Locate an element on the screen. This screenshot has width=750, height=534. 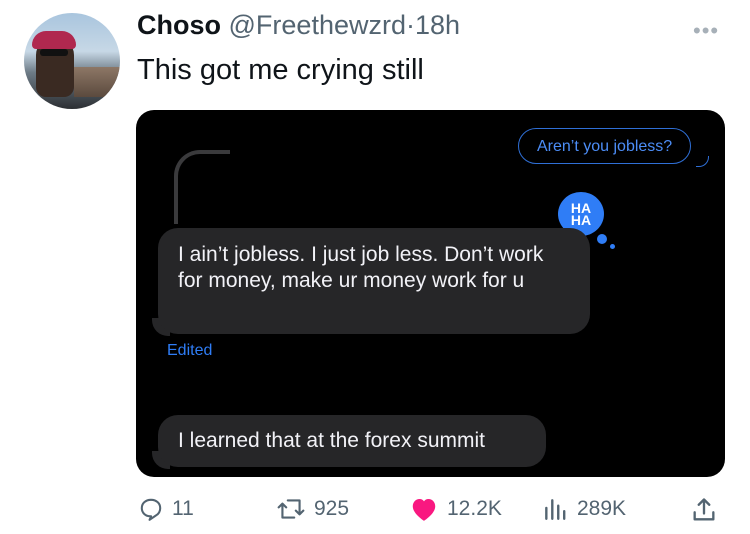
share-icon is located at coordinates (704, 509).